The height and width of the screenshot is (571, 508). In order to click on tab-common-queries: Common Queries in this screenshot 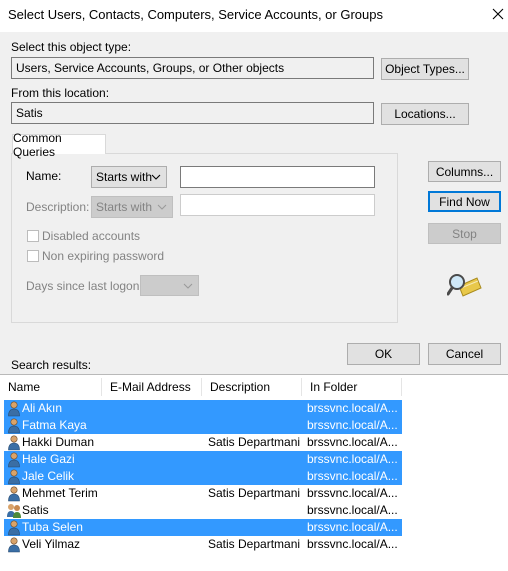, I will do `click(59, 145)`.